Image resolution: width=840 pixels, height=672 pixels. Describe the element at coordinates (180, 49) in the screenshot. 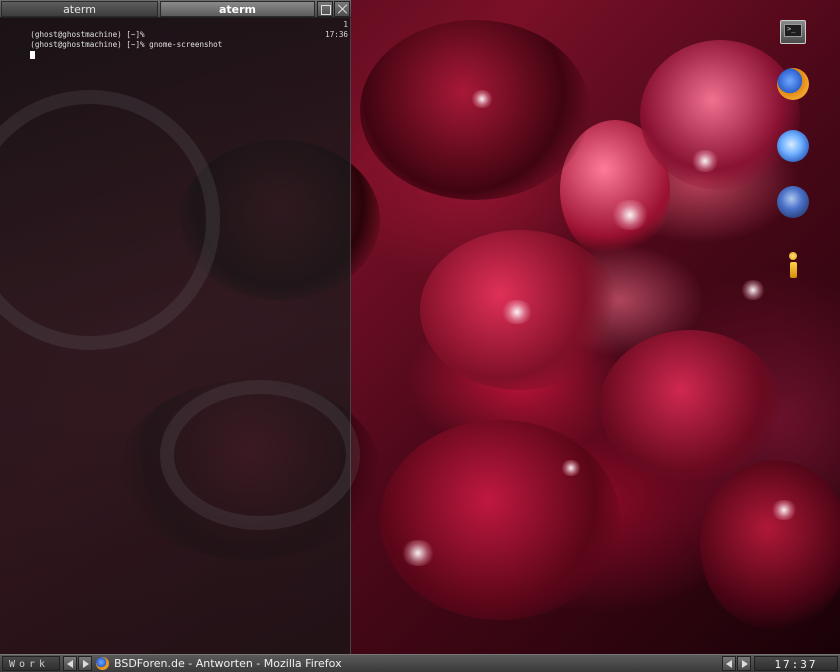

I see `terminal-cursor-line` at that location.